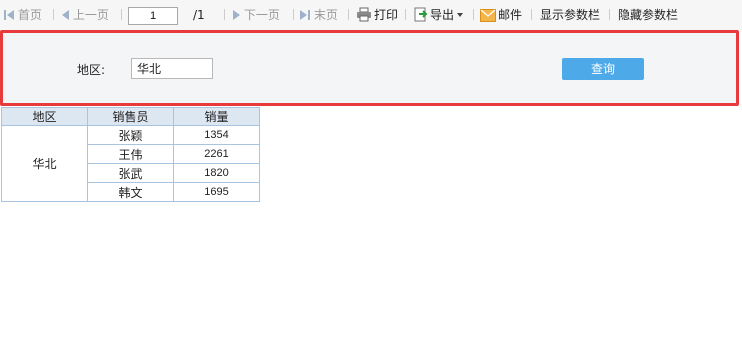 Image resolution: width=742 pixels, height=342 pixels. Describe the element at coordinates (65, 15) in the screenshot. I see `prev-page-icon` at that location.